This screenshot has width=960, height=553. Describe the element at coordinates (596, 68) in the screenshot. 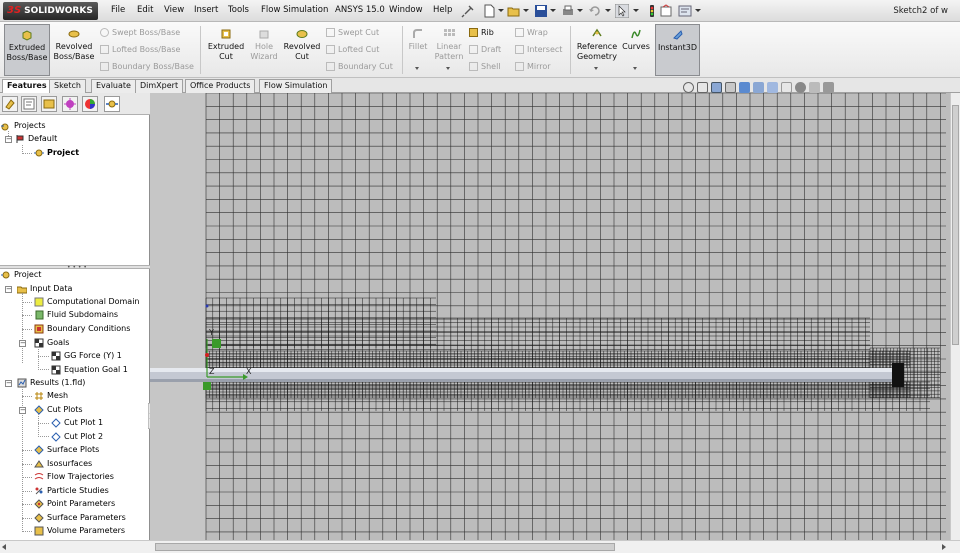

I see `reference-geometry-dropdown-icon` at that location.